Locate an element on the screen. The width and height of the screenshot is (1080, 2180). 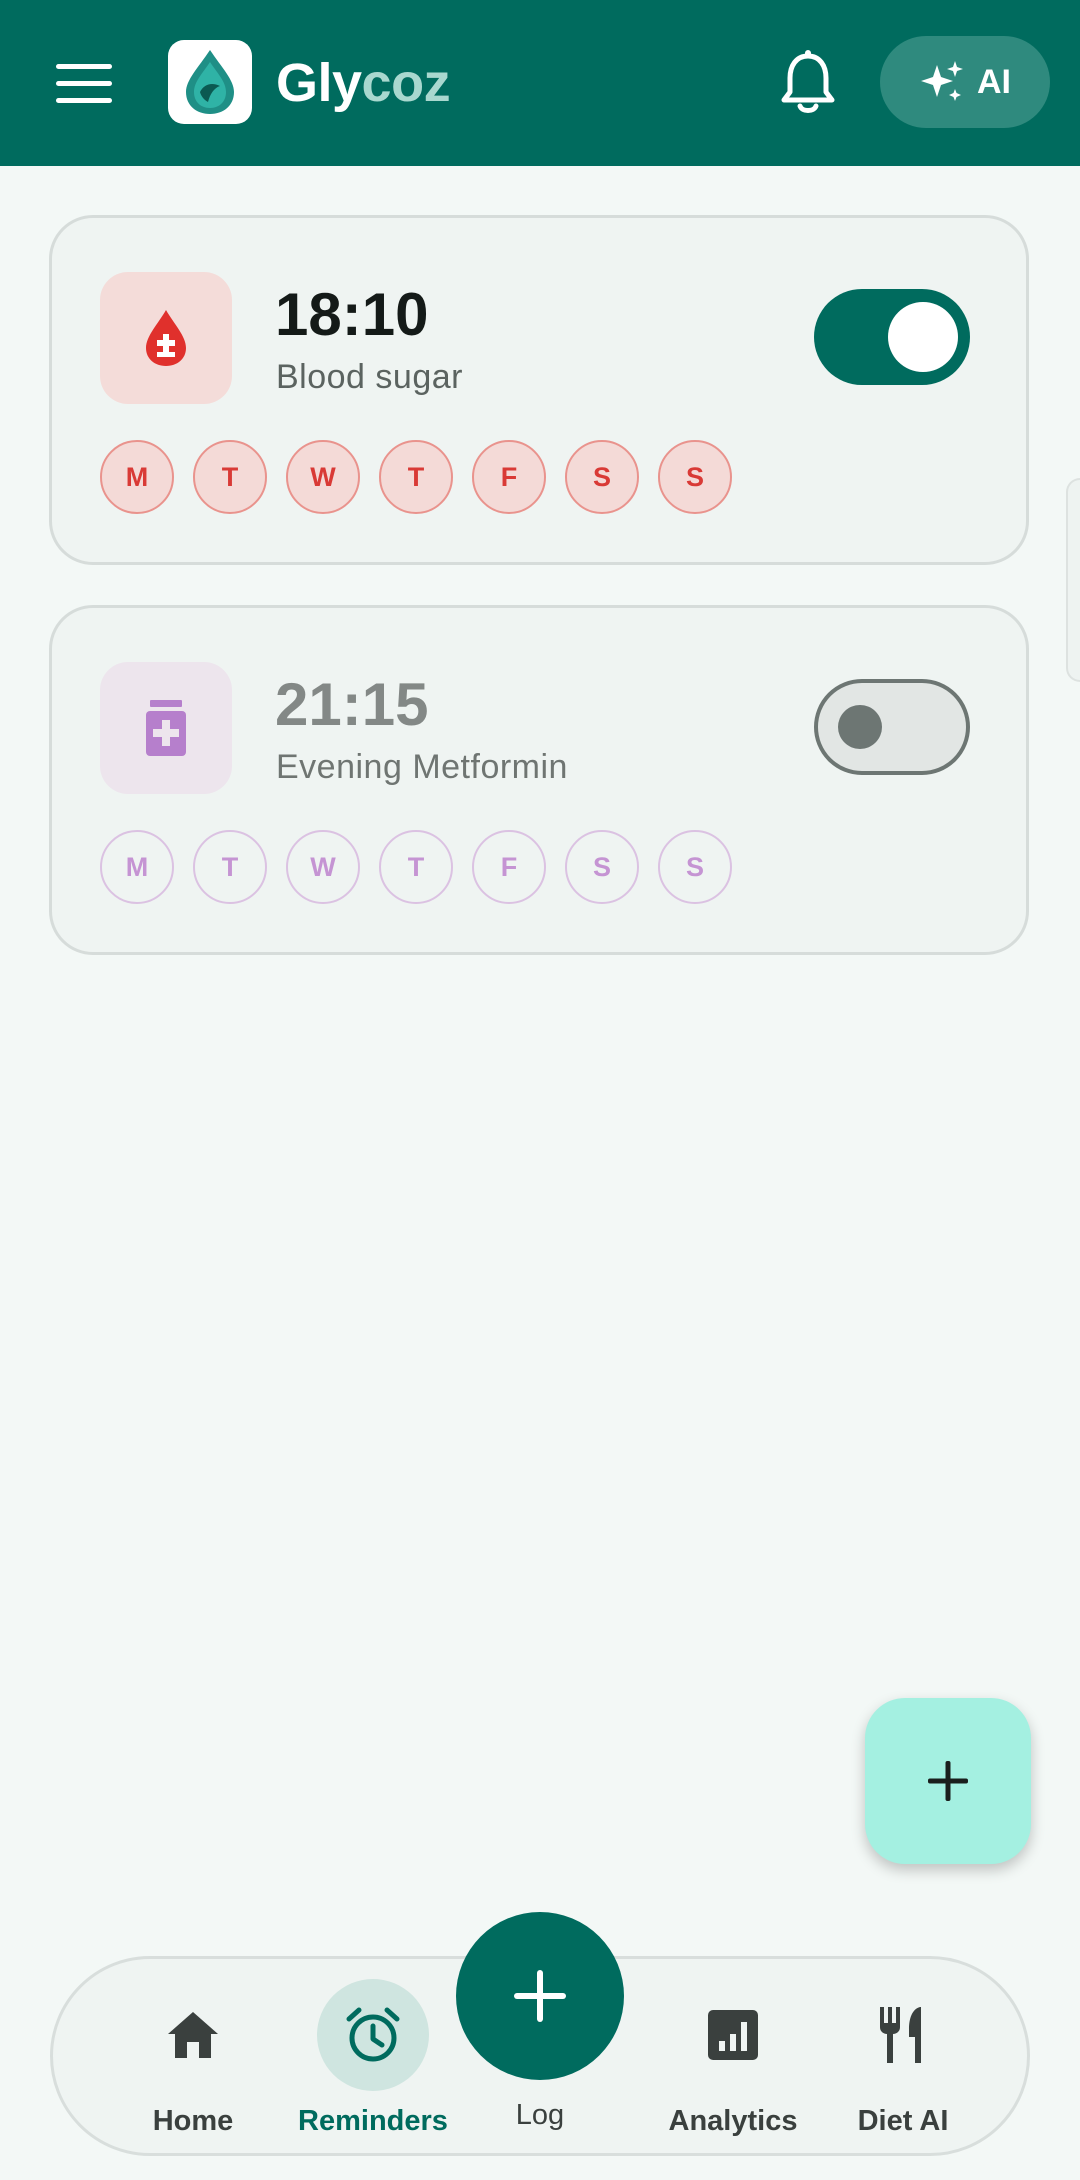
app-logo is located at coordinates (210, 82).